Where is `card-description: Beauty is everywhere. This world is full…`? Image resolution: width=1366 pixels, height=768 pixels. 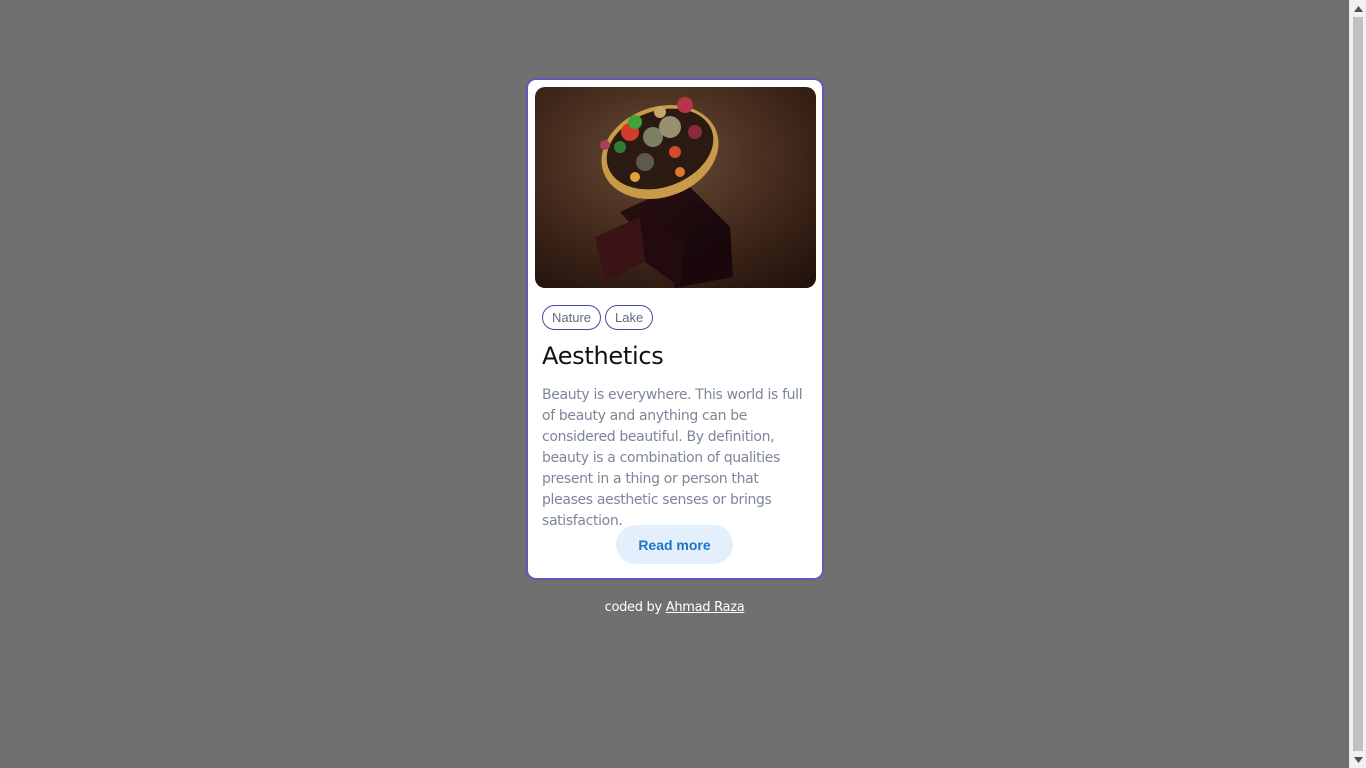
card-description: Beauty is everywhere. This world is full… is located at coordinates (672, 458).